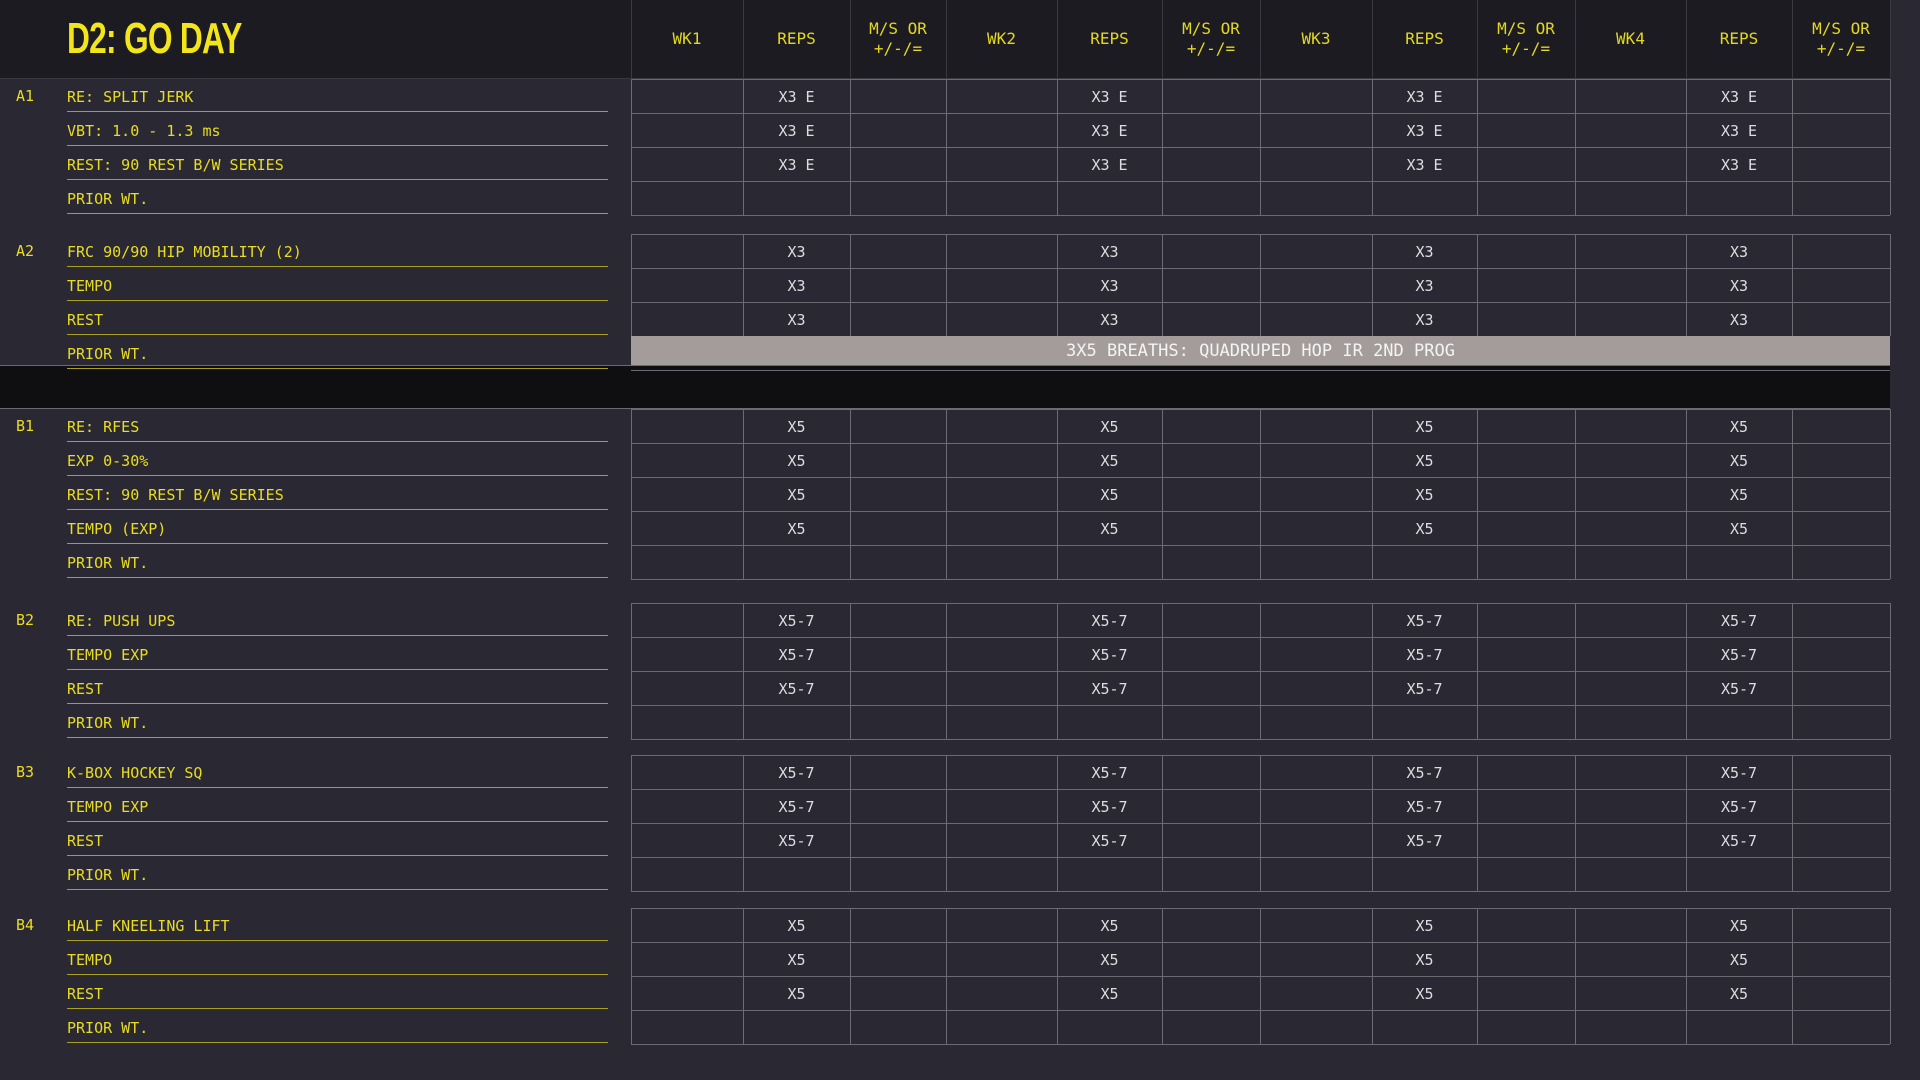  What do you see at coordinates (945, 365) in the screenshot?
I see `outer-line` at bounding box center [945, 365].